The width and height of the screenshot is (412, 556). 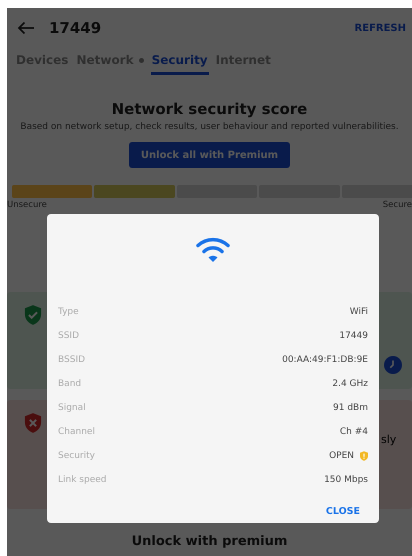 I want to click on info-value: 2.4 GHz, so click(x=350, y=384).